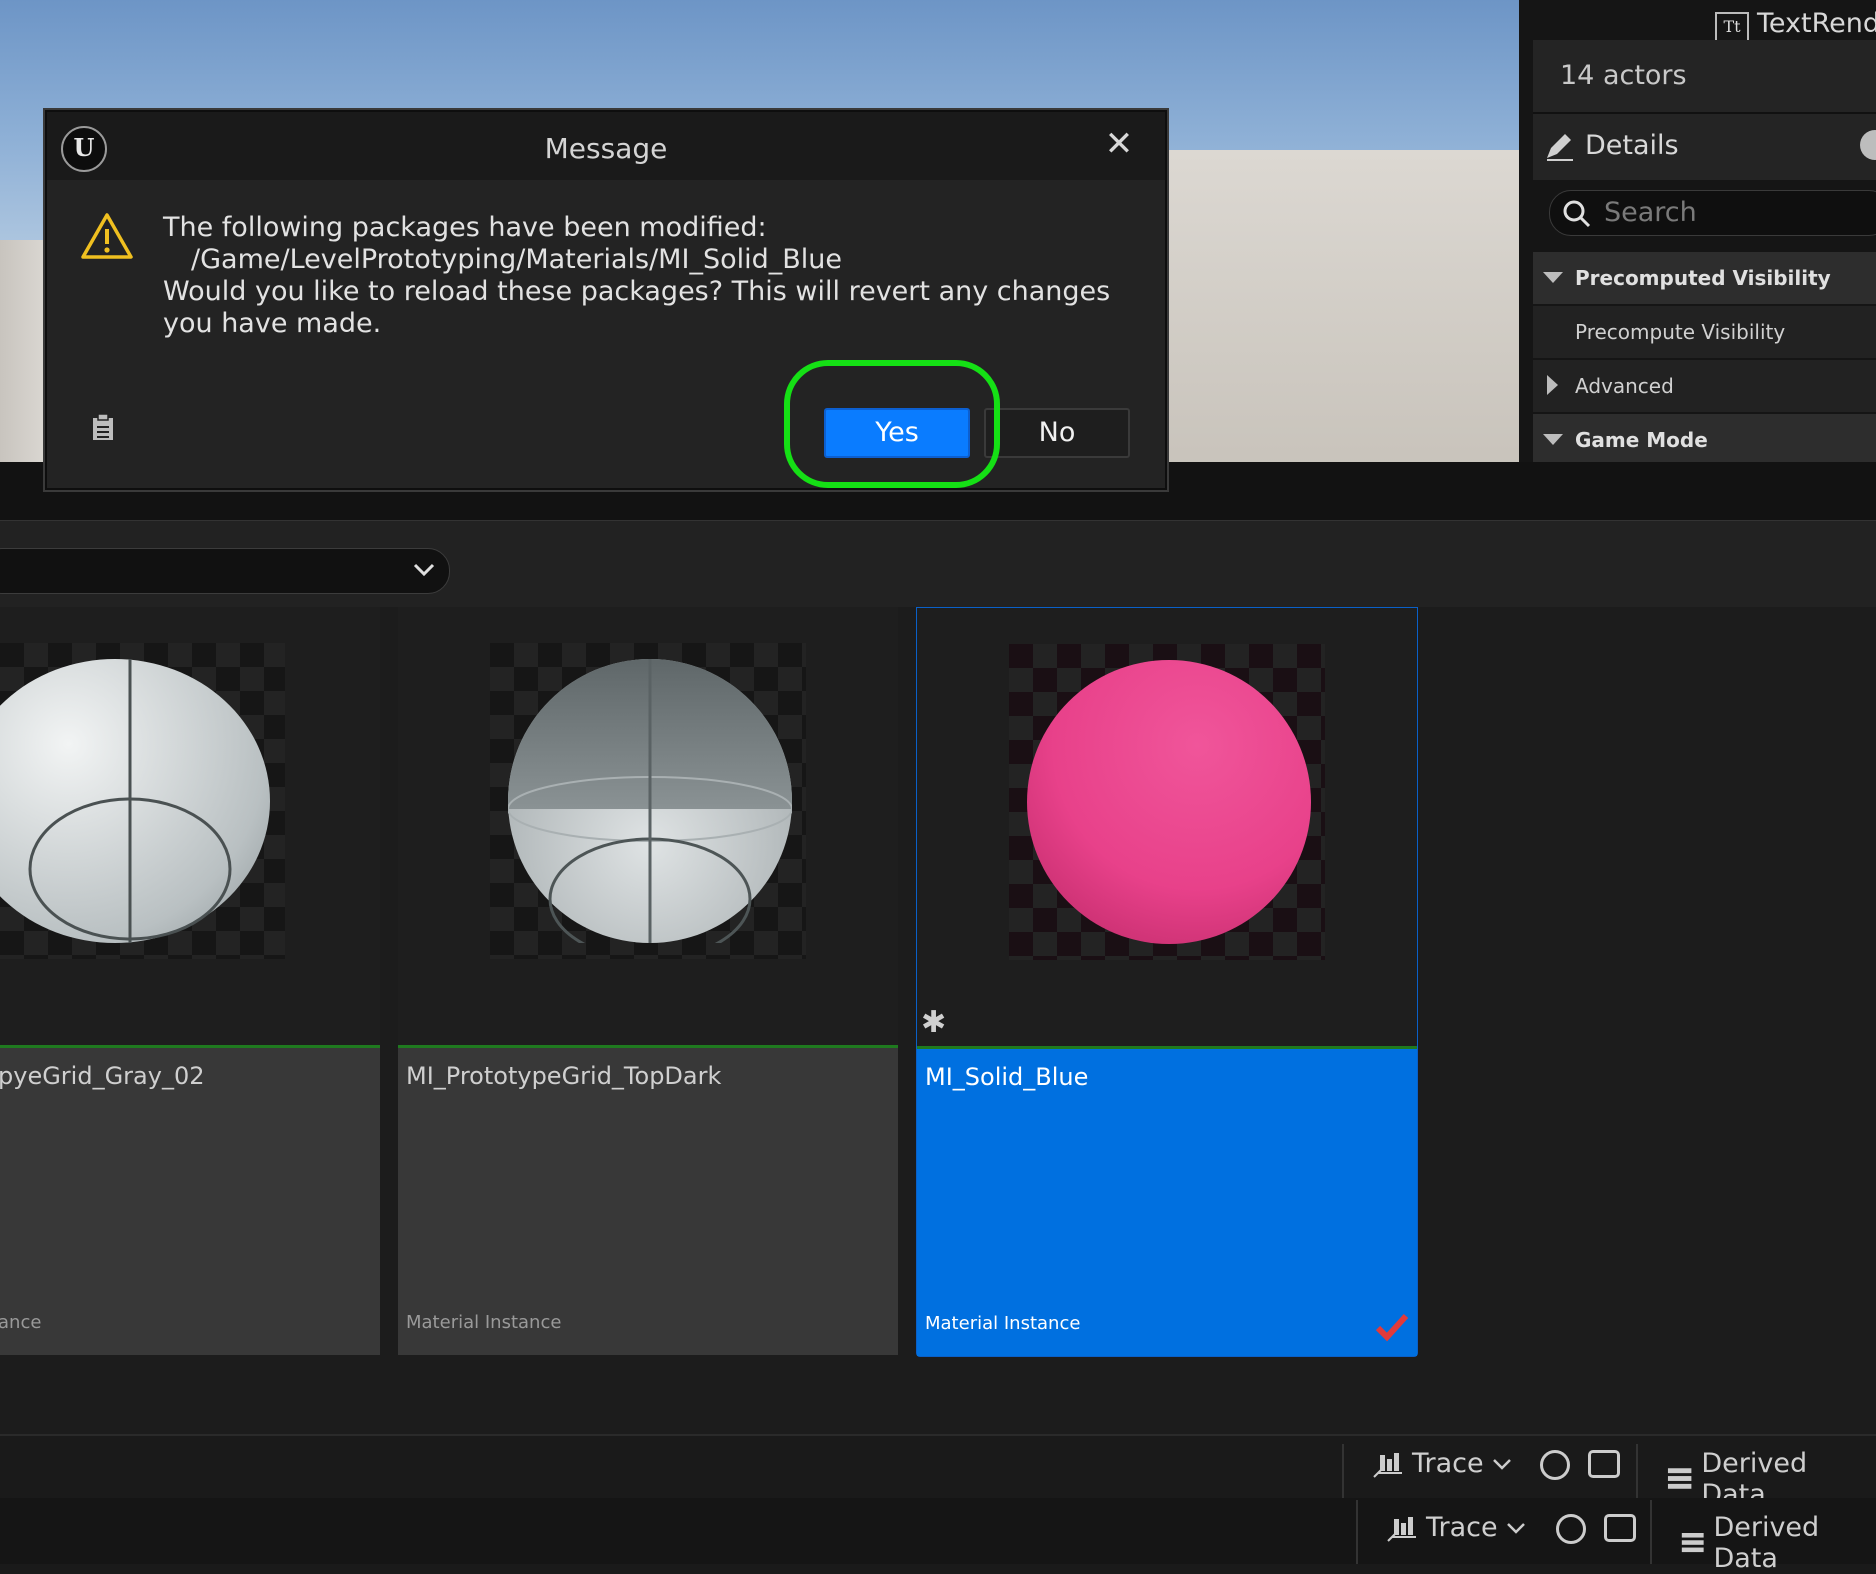  I want to click on checkmark-icon, so click(1392, 1327).